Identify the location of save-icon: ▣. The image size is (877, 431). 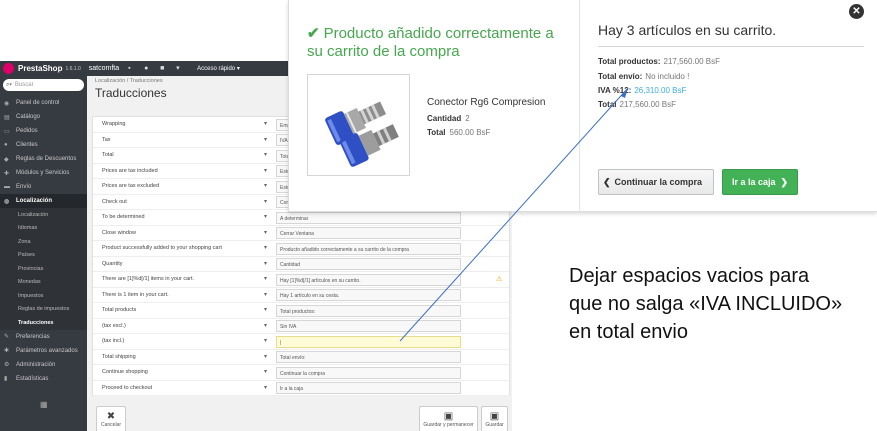
(494, 416).